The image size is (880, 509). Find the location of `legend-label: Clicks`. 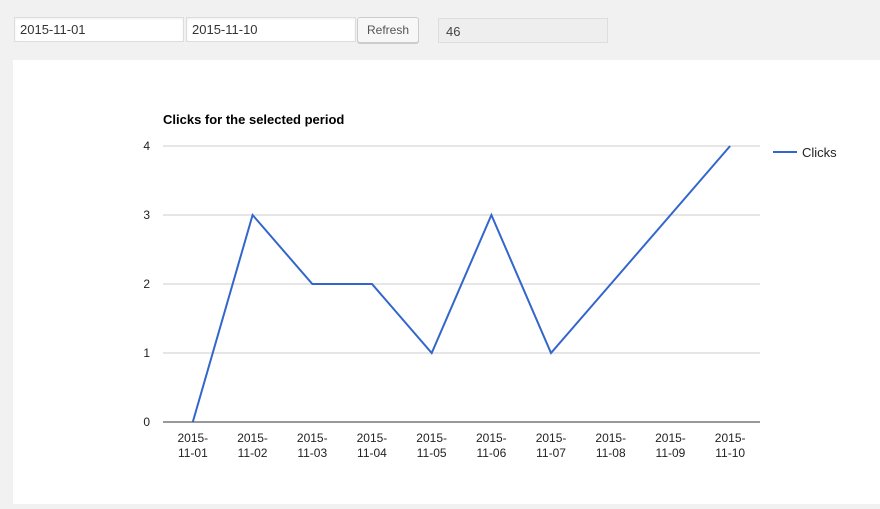

legend-label: Clicks is located at coordinates (819, 152).